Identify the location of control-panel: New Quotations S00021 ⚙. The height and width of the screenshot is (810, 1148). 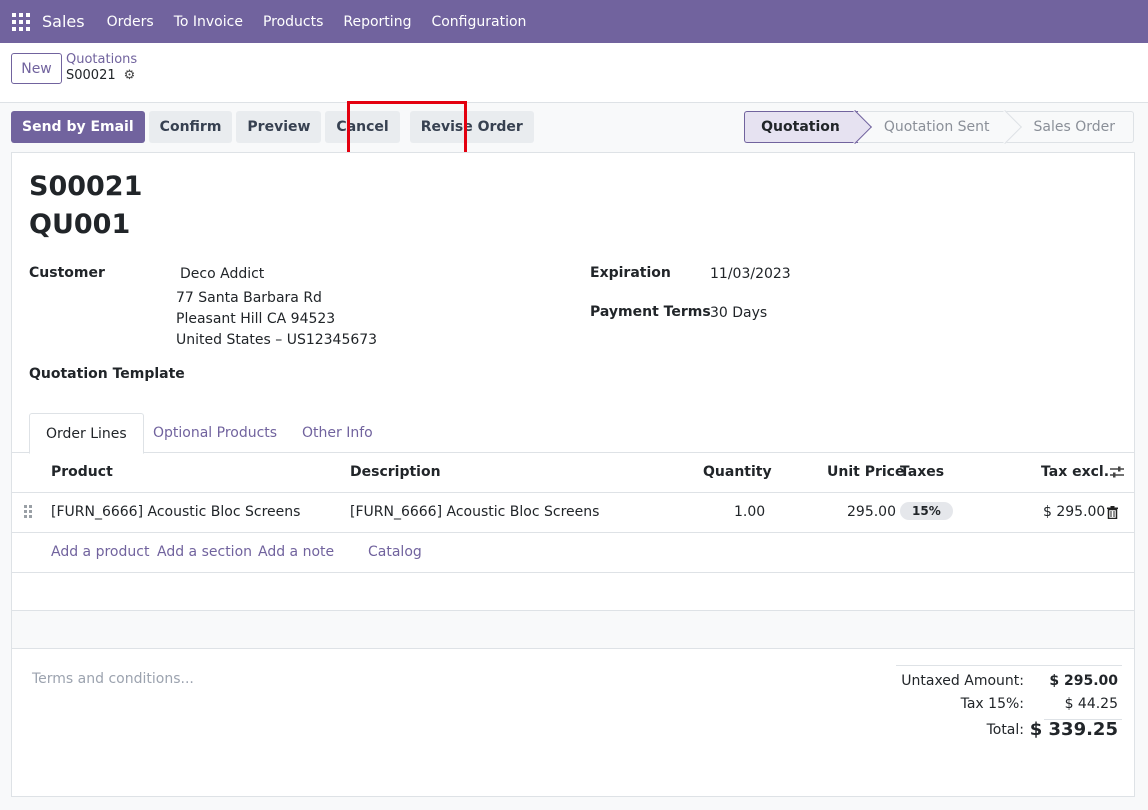
(574, 73).